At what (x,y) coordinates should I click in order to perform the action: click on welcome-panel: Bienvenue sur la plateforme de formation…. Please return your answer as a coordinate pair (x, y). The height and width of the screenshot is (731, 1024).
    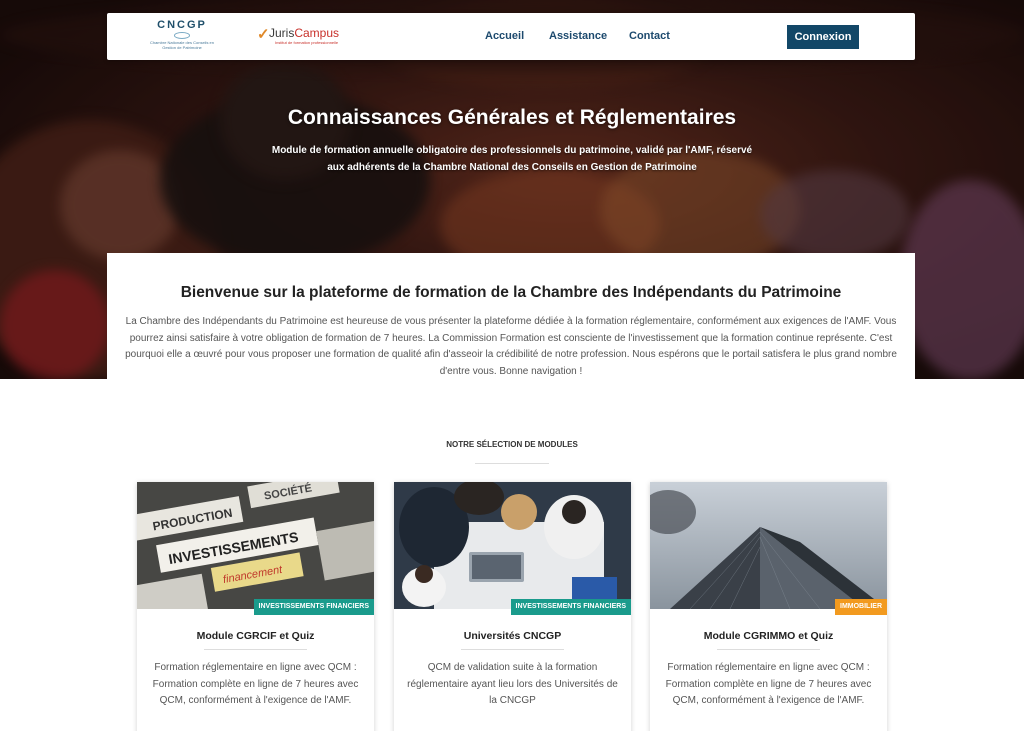
    Looking at the image, I should click on (511, 318).